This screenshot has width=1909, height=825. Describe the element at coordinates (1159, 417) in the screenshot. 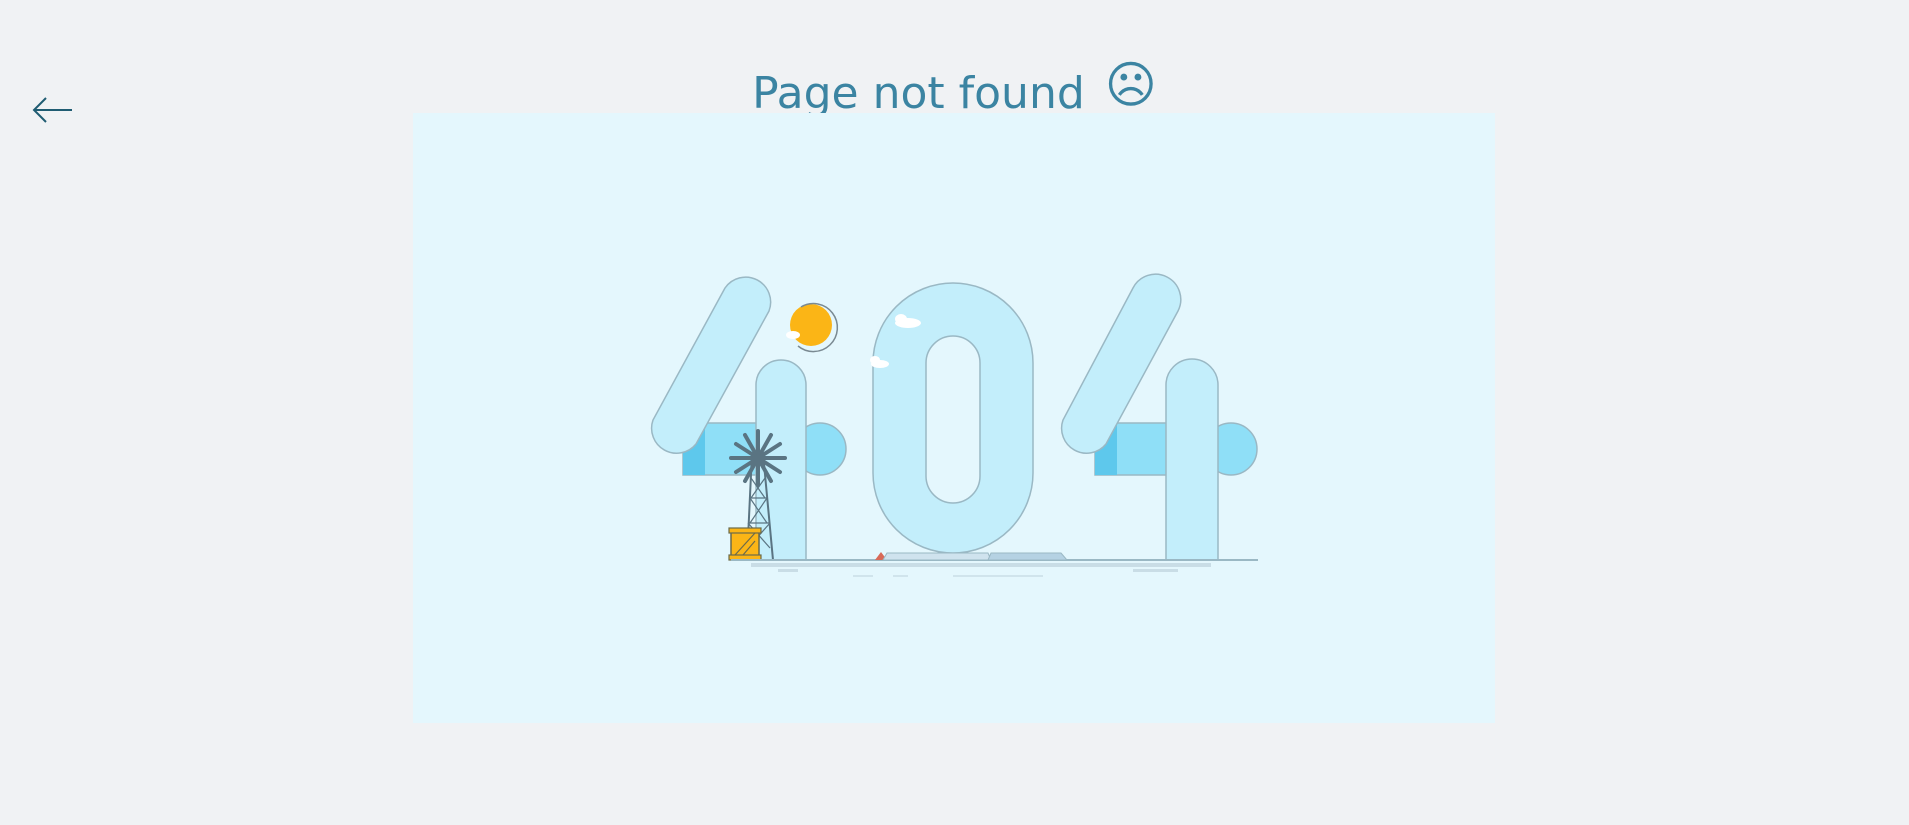

I see `digit-four-right` at that location.